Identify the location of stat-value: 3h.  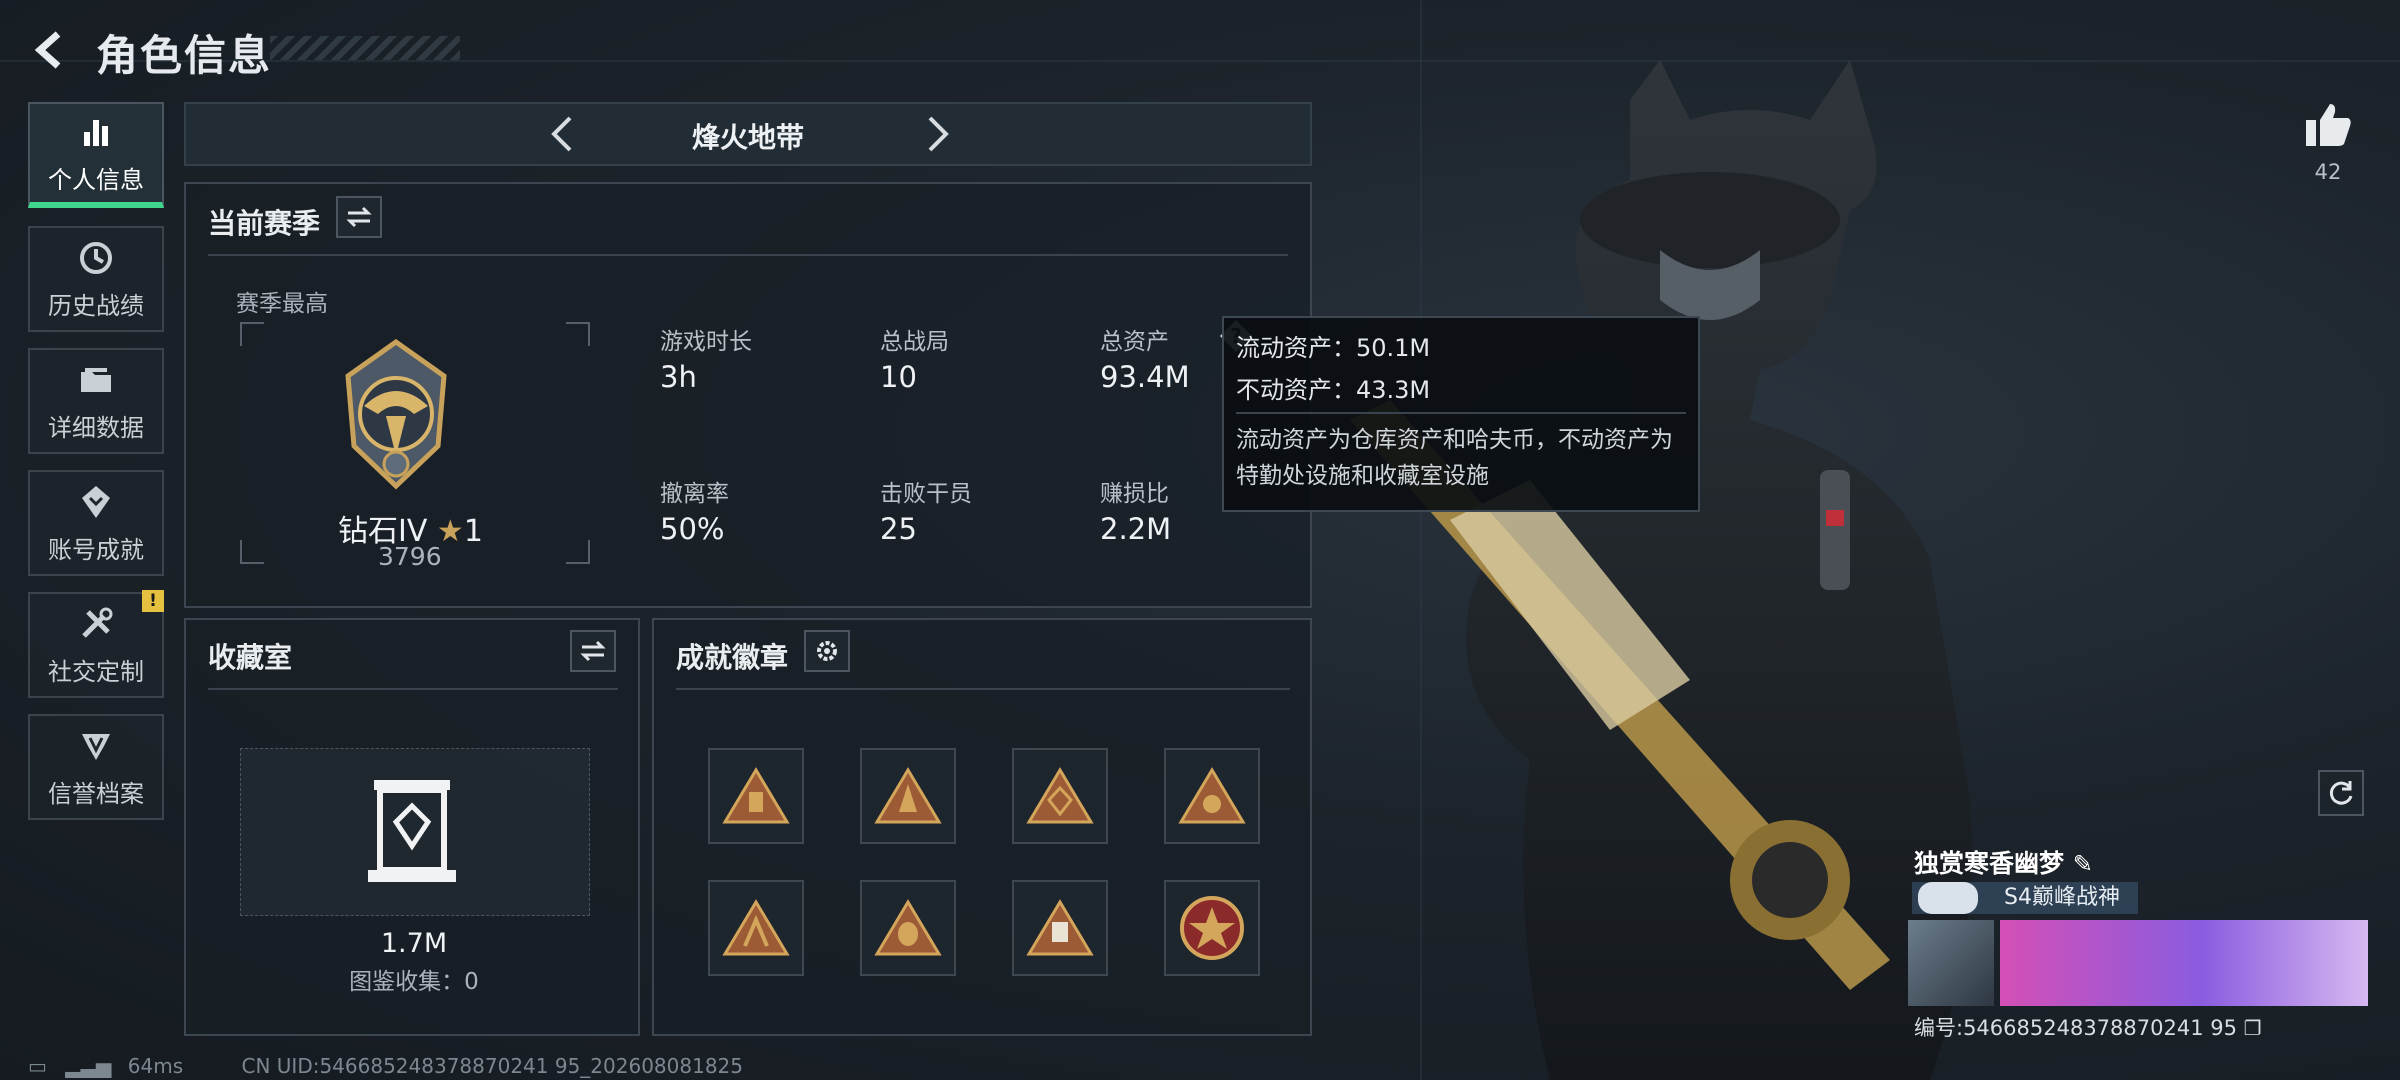
(678, 377).